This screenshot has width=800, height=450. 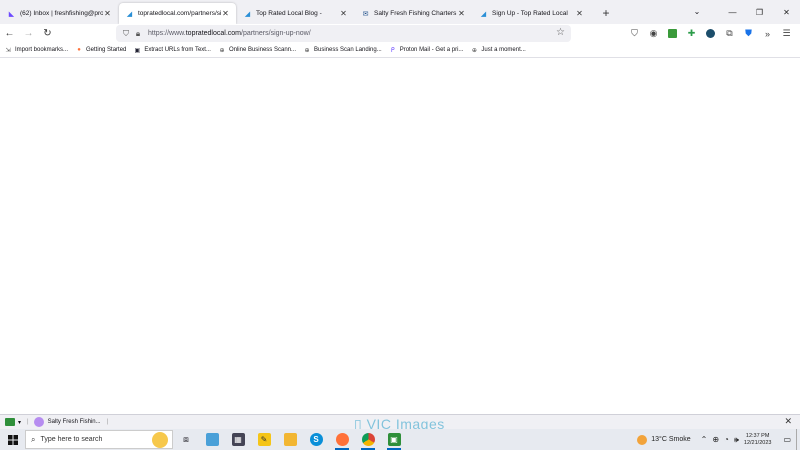 What do you see at coordinates (33, 439) in the screenshot?
I see `search-icon: ⌕` at bounding box center [33, 439].